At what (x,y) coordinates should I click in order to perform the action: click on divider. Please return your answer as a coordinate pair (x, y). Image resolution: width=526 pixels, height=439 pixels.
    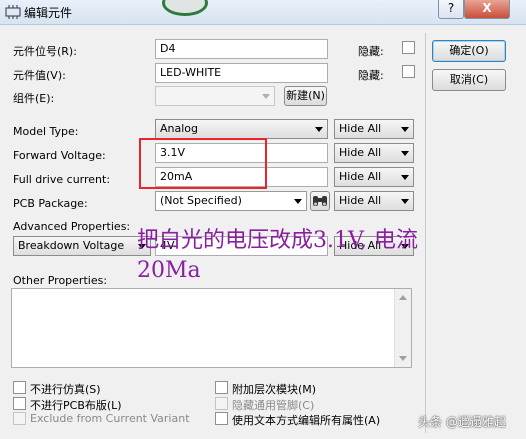
    Looking at the image, I should click on (425, 233).